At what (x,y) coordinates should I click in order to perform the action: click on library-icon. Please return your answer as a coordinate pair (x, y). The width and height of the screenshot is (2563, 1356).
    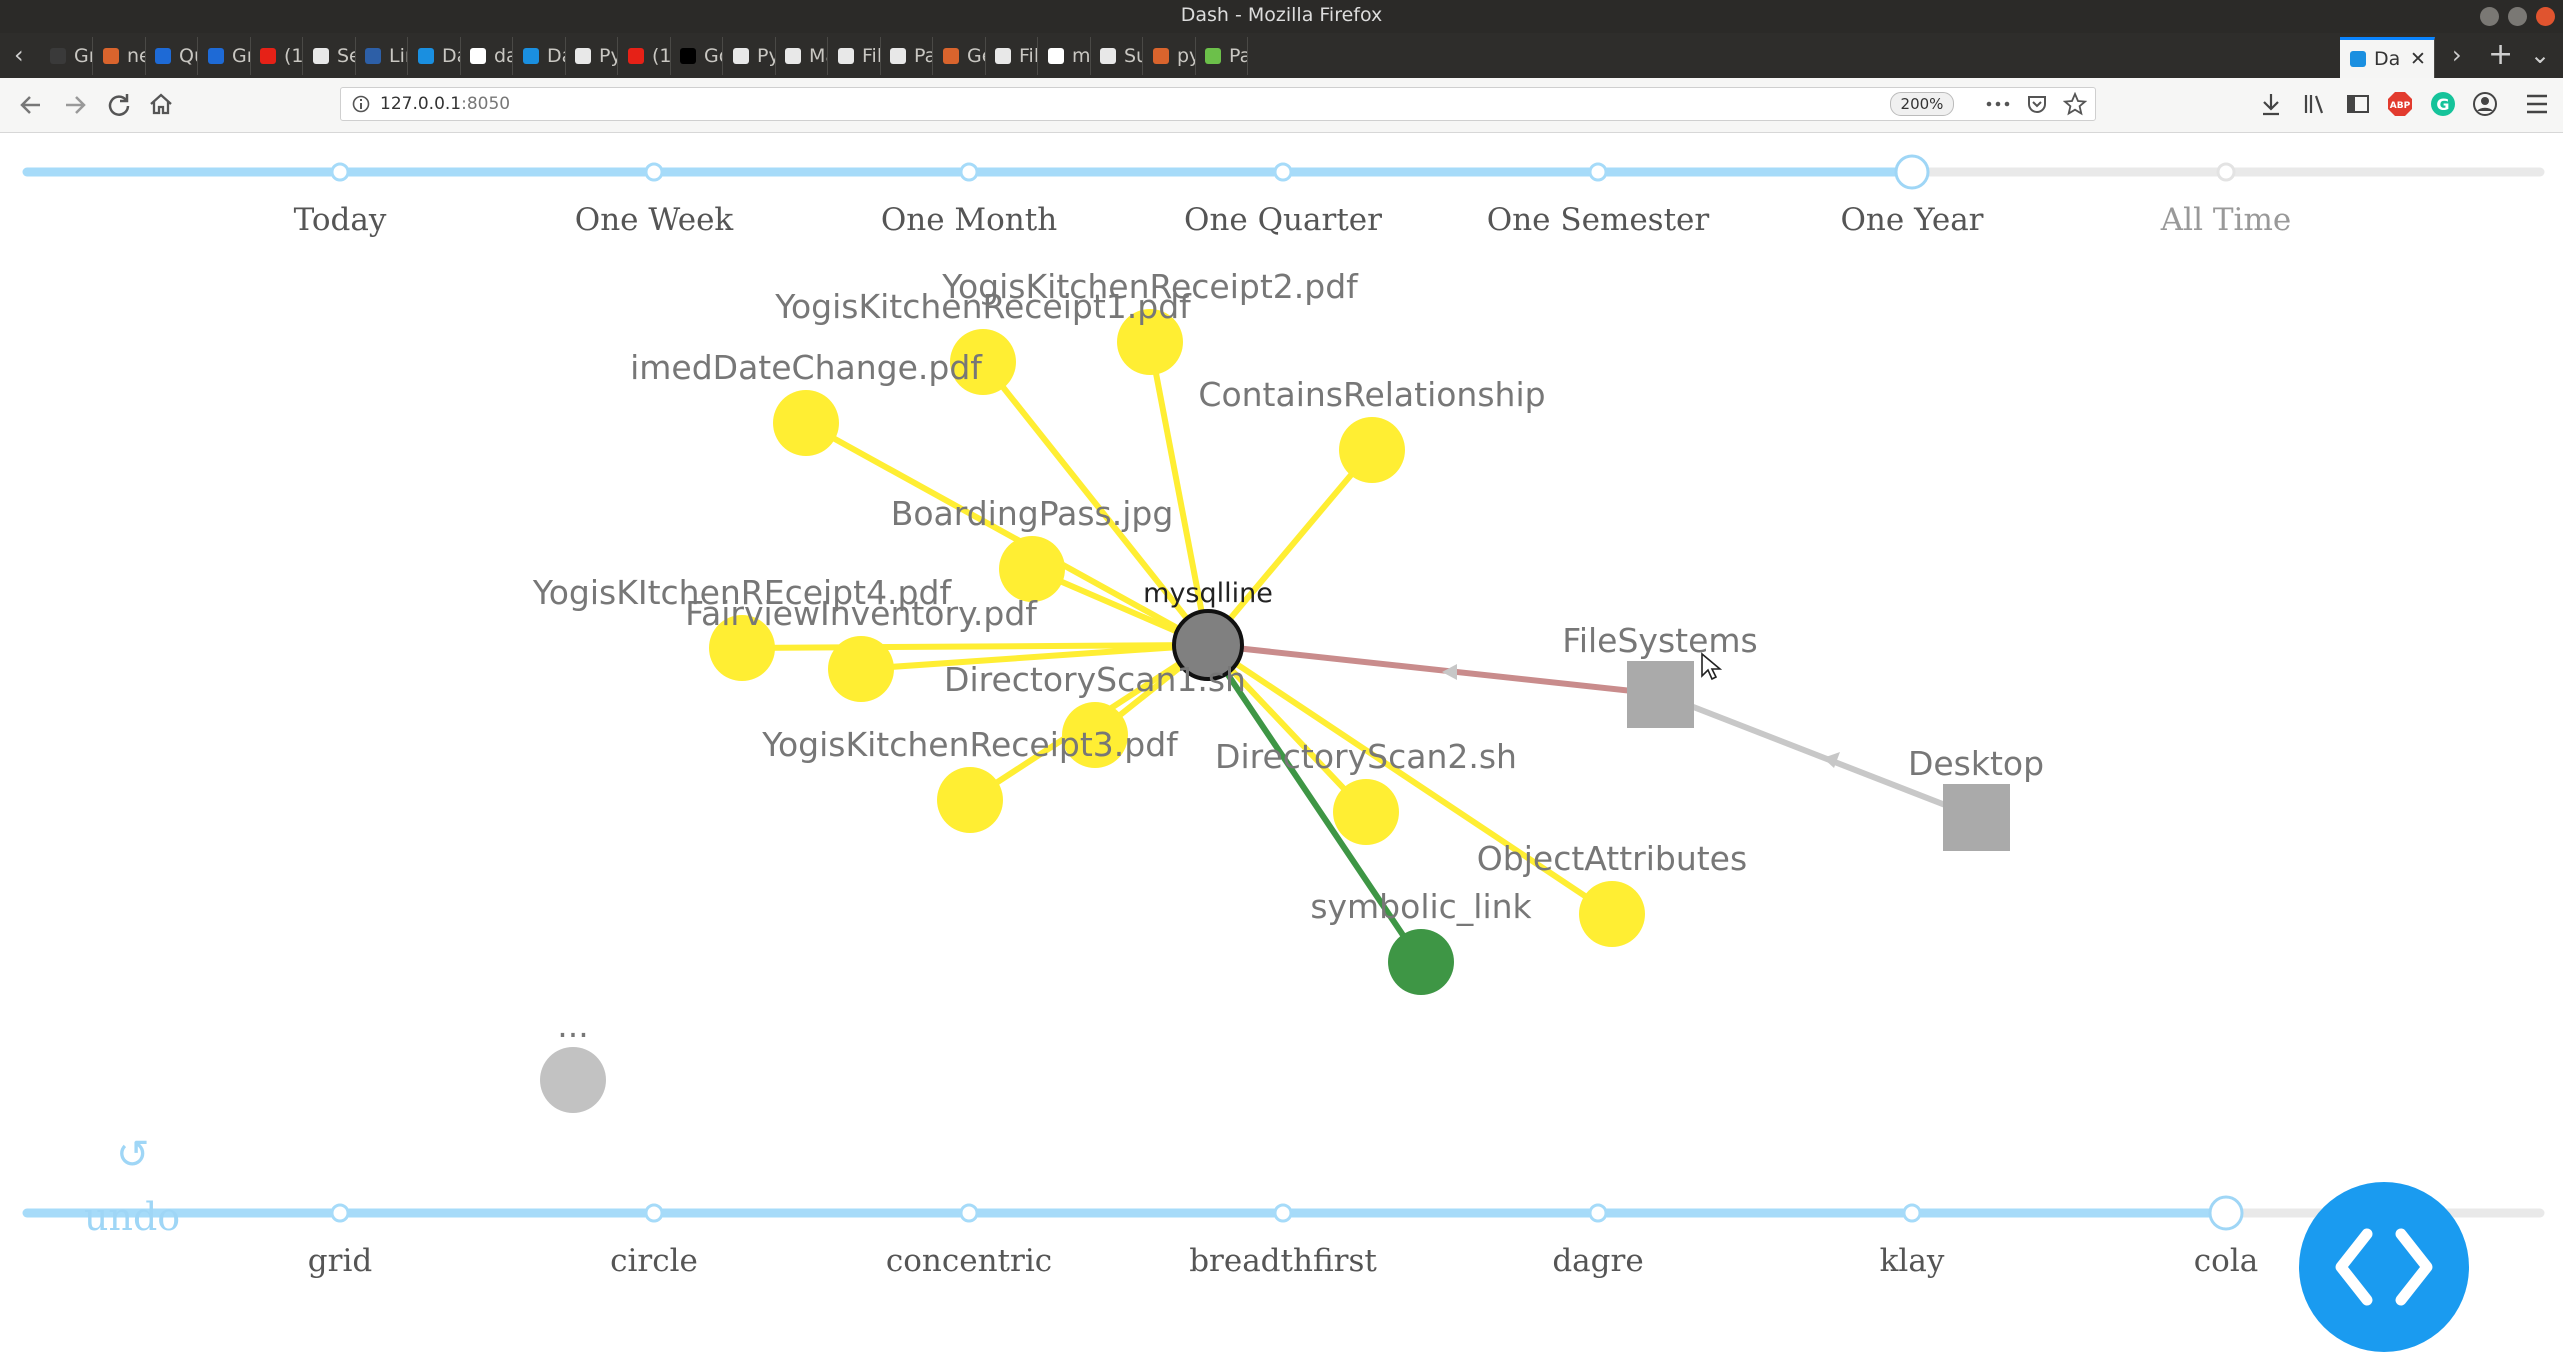
    Looking at the image, I should click on (2315, 104).